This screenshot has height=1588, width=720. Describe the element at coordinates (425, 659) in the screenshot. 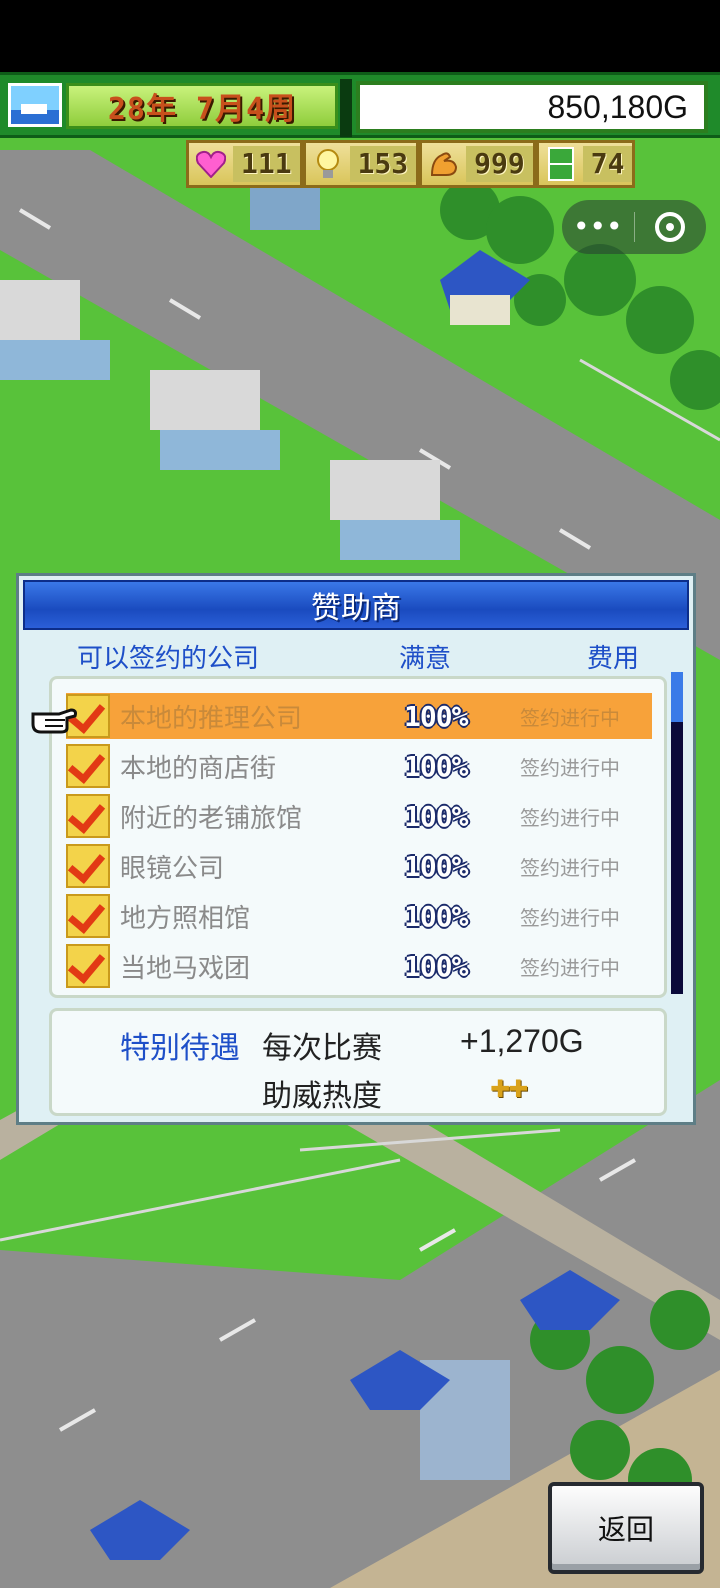

I see `column-satisfaction: 满意` at that location.